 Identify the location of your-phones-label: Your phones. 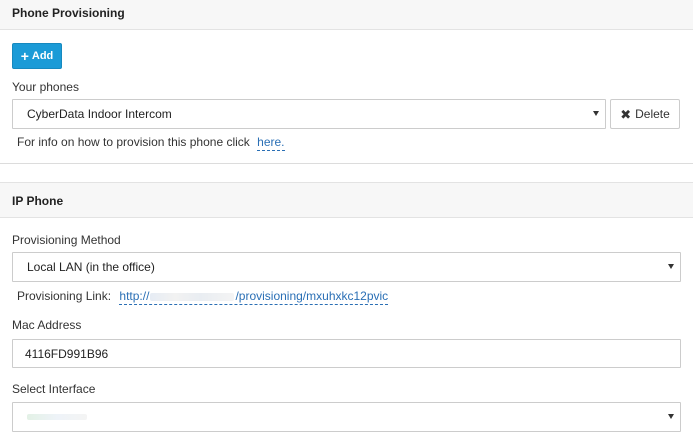
(45, 87).